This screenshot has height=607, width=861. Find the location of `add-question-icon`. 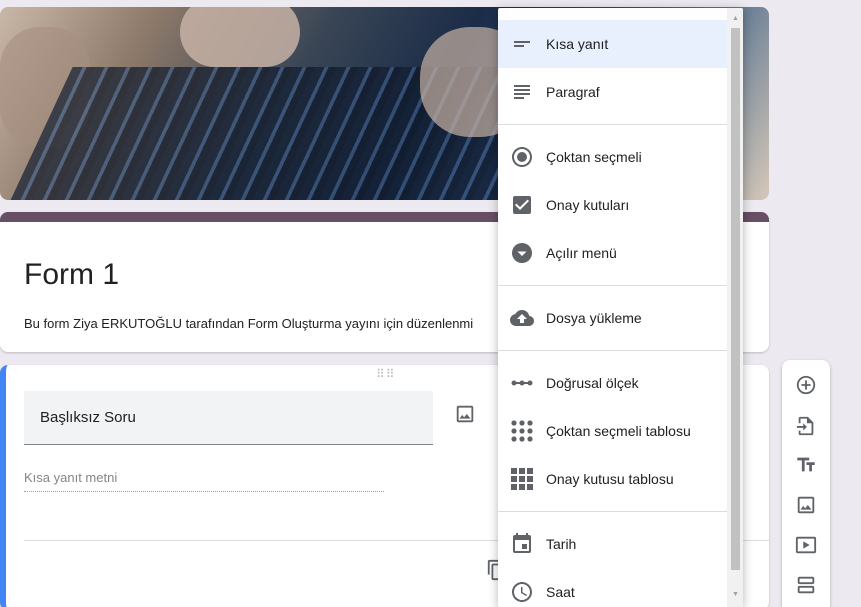

add-question-icon is located at coordinates (806, 385).